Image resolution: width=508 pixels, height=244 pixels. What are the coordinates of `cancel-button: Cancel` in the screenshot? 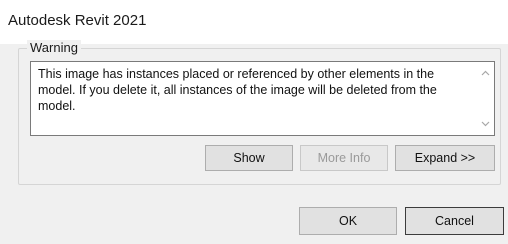 It's located at (454, 221).